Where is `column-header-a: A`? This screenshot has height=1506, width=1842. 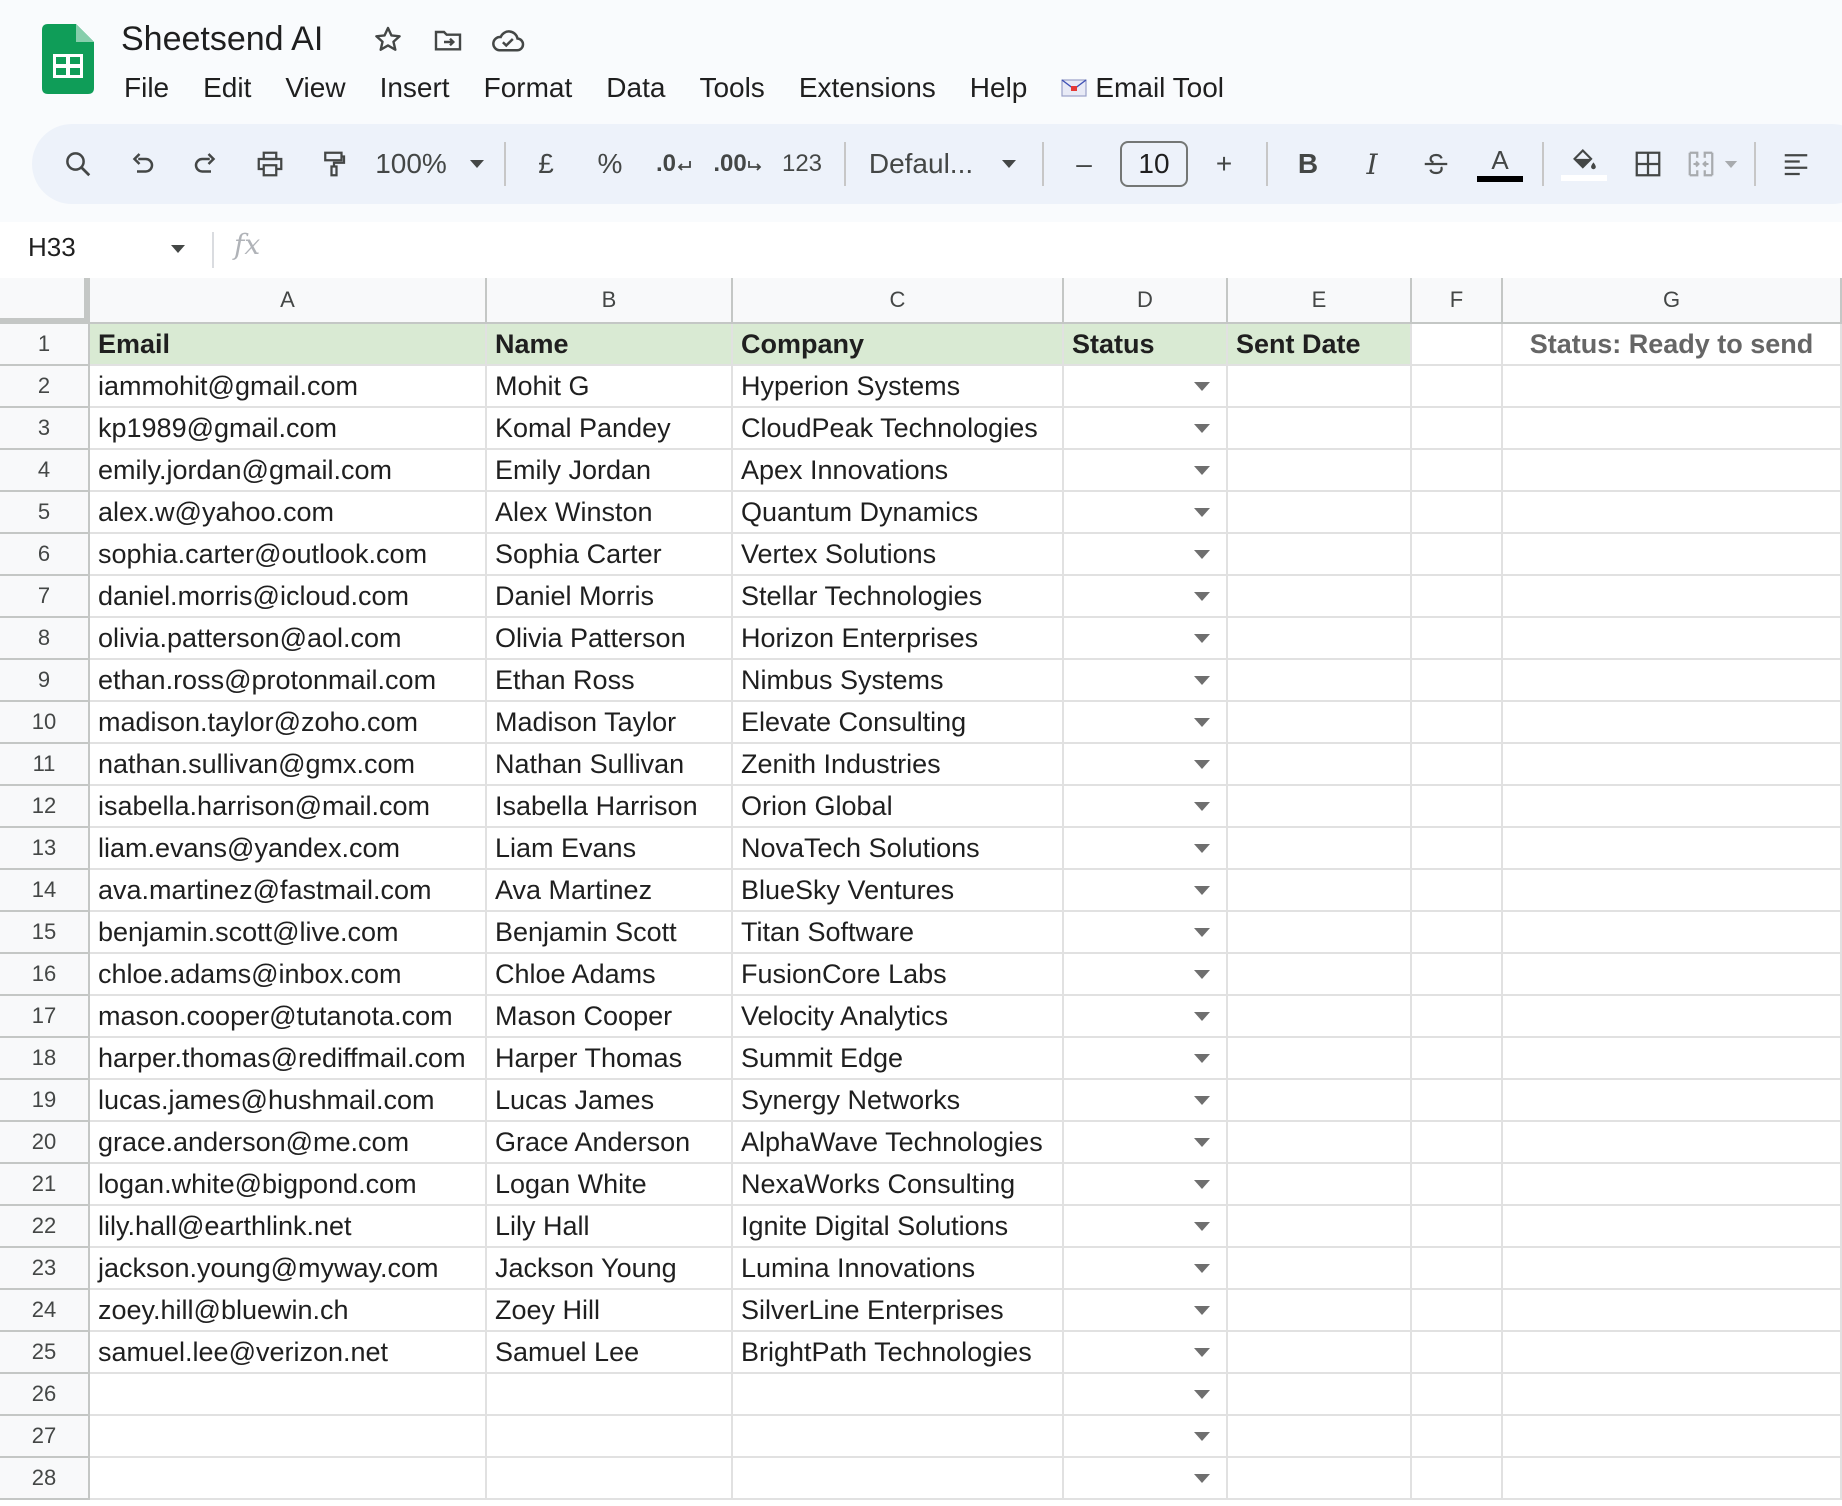
column-header-a: A is located at coordinates (288, 301).